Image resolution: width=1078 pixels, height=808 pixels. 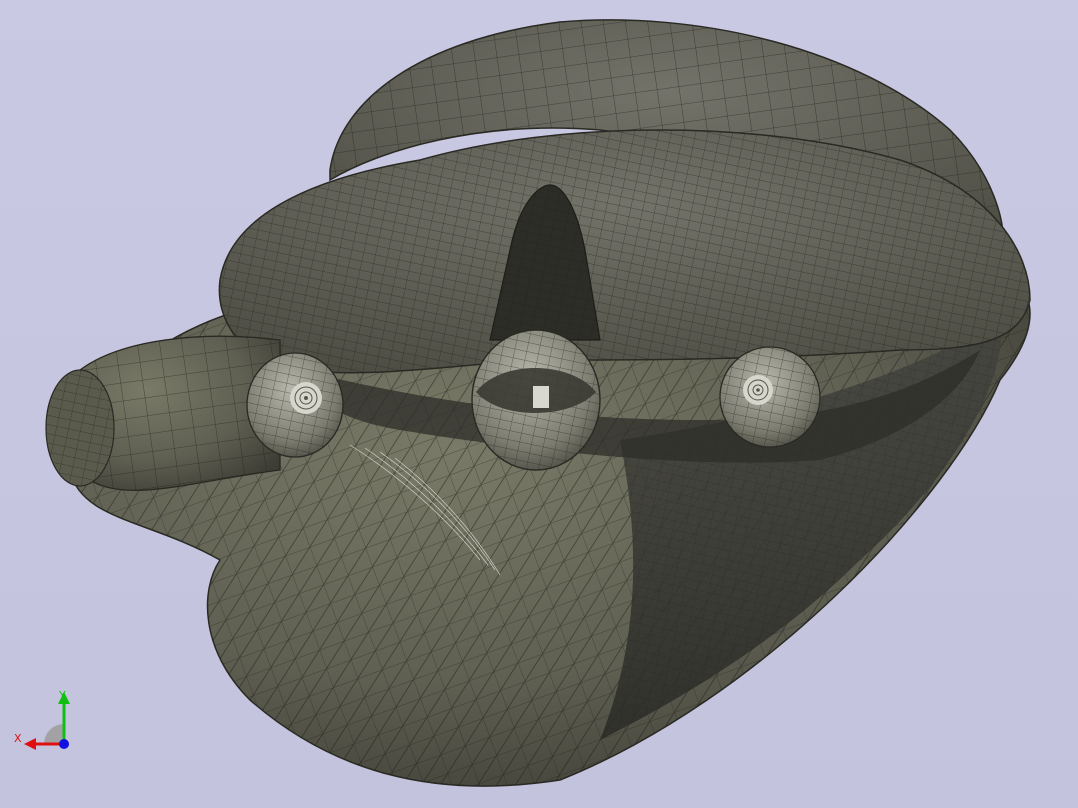 I want to click on y-axis-label: Y, so click(x=62, y=695).